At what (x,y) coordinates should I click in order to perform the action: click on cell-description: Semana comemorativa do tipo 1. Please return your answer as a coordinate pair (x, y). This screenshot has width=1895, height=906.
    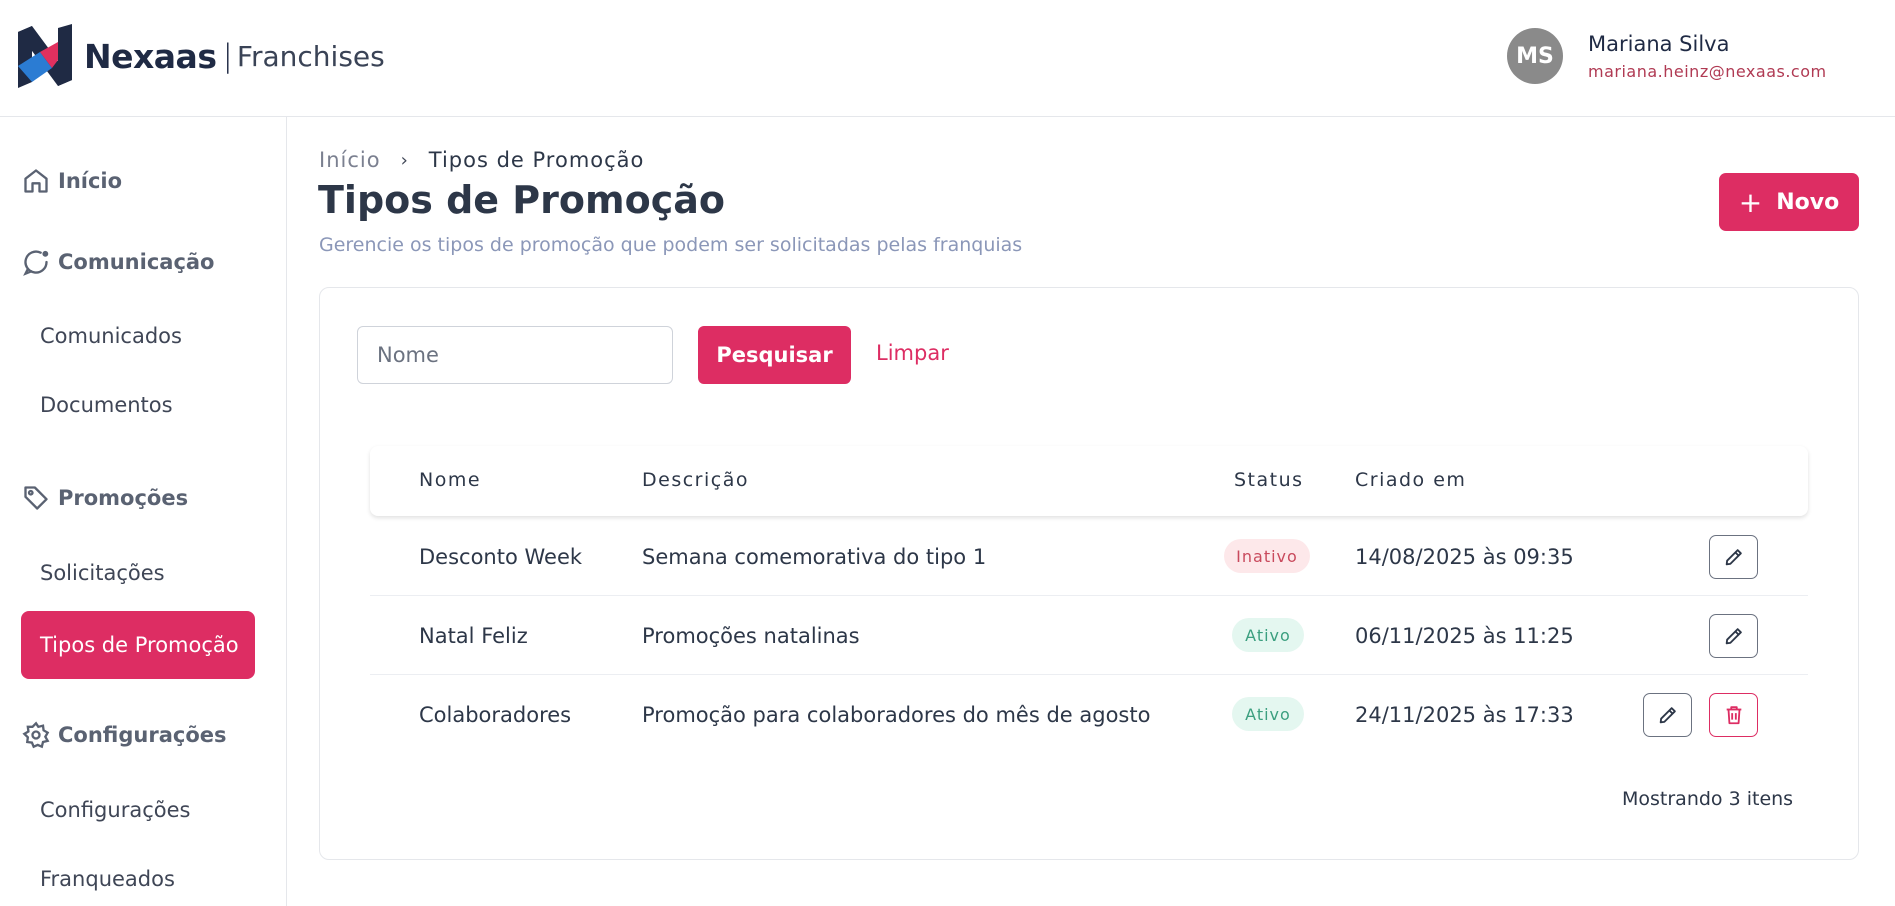
    Looking at the image, I should click on (814, 556).